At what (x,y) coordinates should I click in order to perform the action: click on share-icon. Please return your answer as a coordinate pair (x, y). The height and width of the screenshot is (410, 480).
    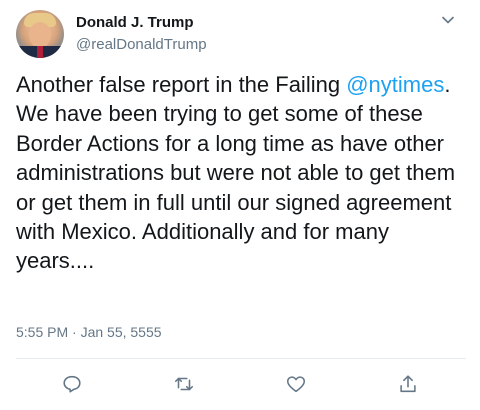
    Looking at the image, I should click on (408, 384).